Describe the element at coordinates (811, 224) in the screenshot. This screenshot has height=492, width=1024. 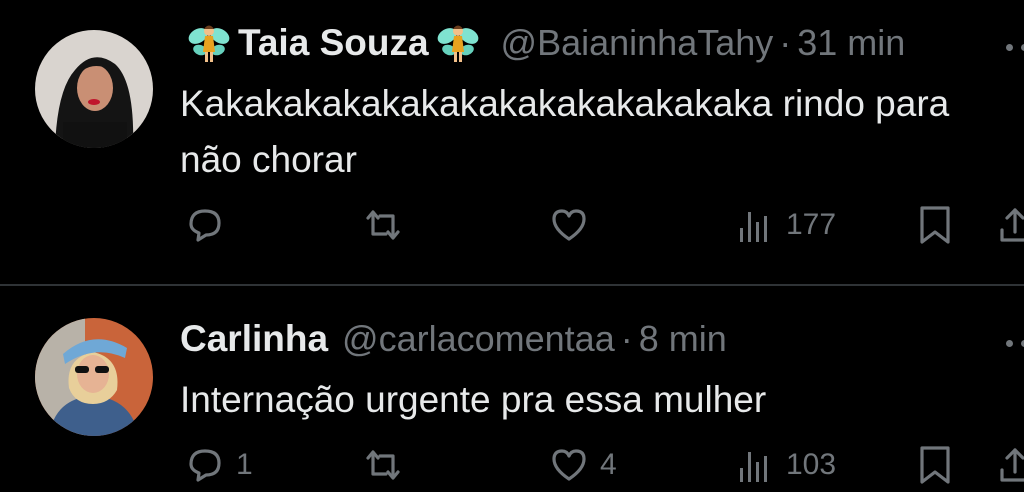
I see `view-count: 177` at that location.